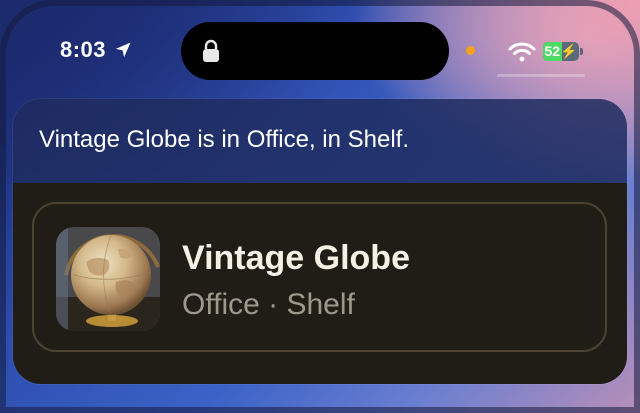  I want to click on status-indicator-line, so click(541, 75).